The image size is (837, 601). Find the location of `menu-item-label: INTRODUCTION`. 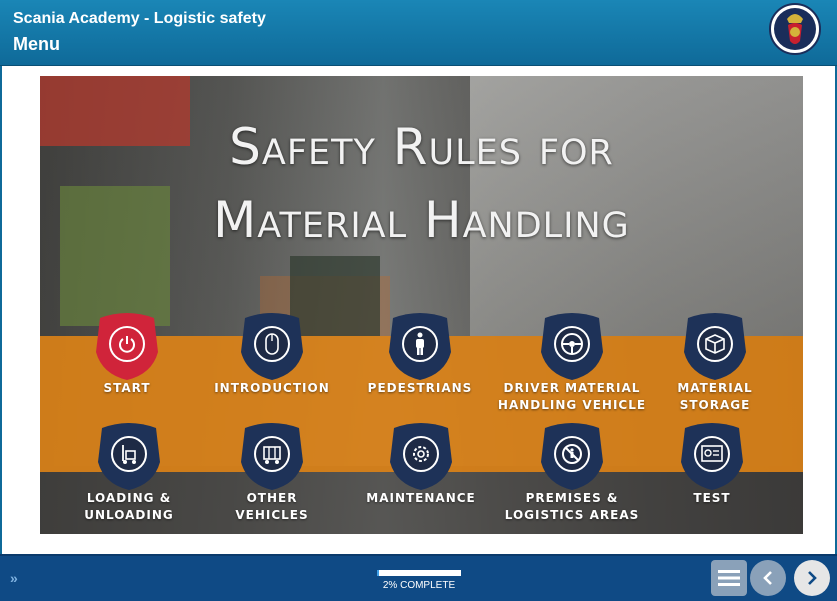

menu-item-label: INTRODUCTION is located at coordinates (272, 388).